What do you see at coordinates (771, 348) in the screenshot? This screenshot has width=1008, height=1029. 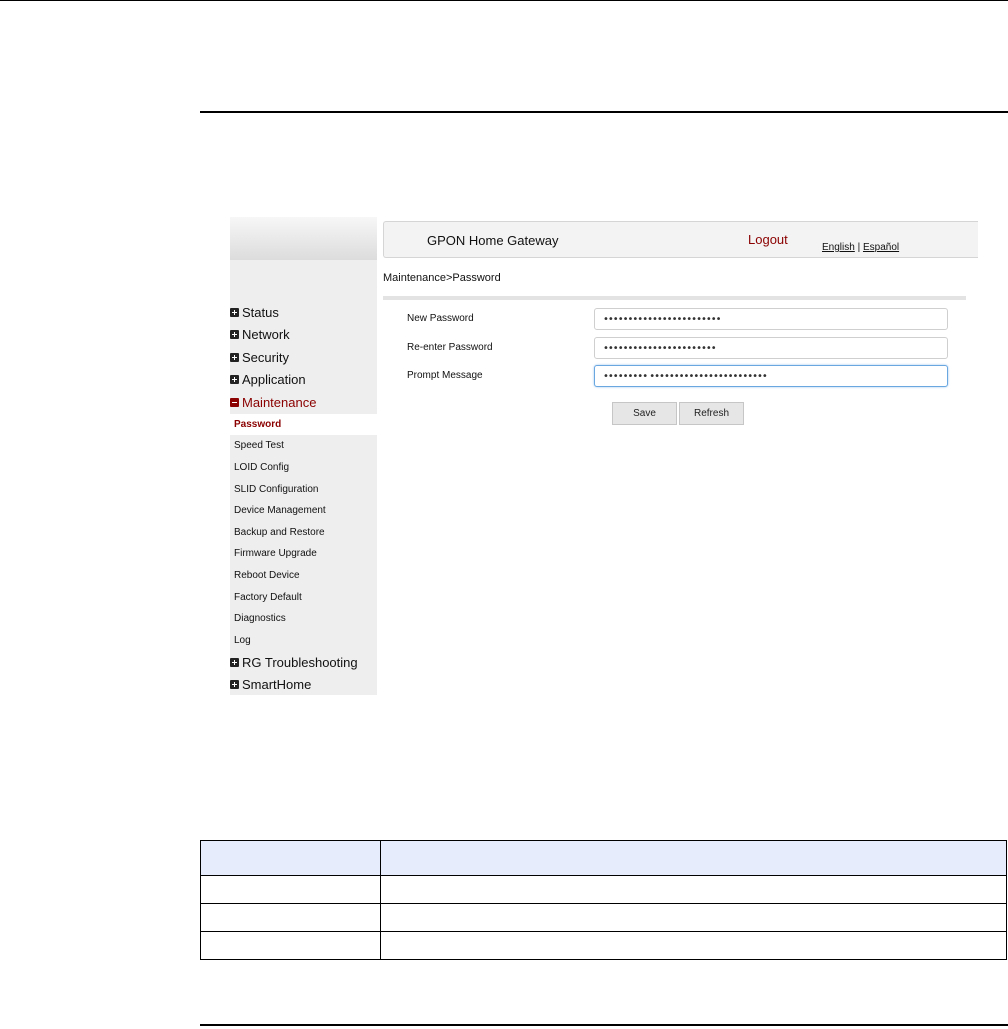 I see `reenter-password-field` at bounding box center [771, 348].